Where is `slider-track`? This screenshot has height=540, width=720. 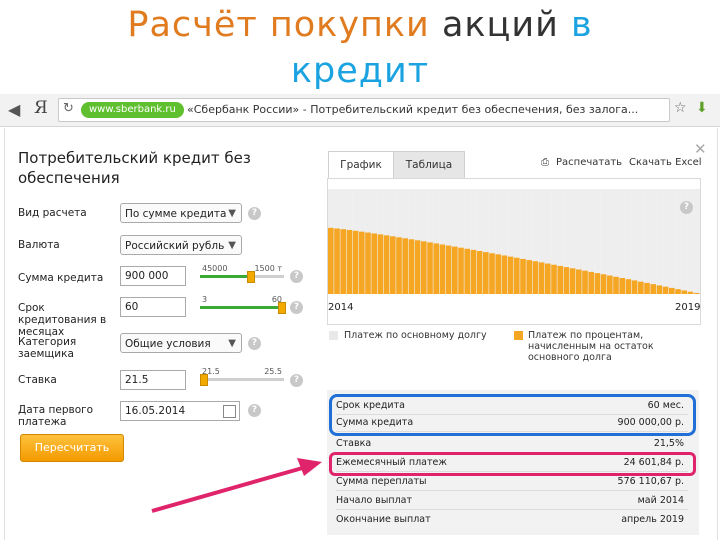
slider-track is located at coordinates (242, 379).